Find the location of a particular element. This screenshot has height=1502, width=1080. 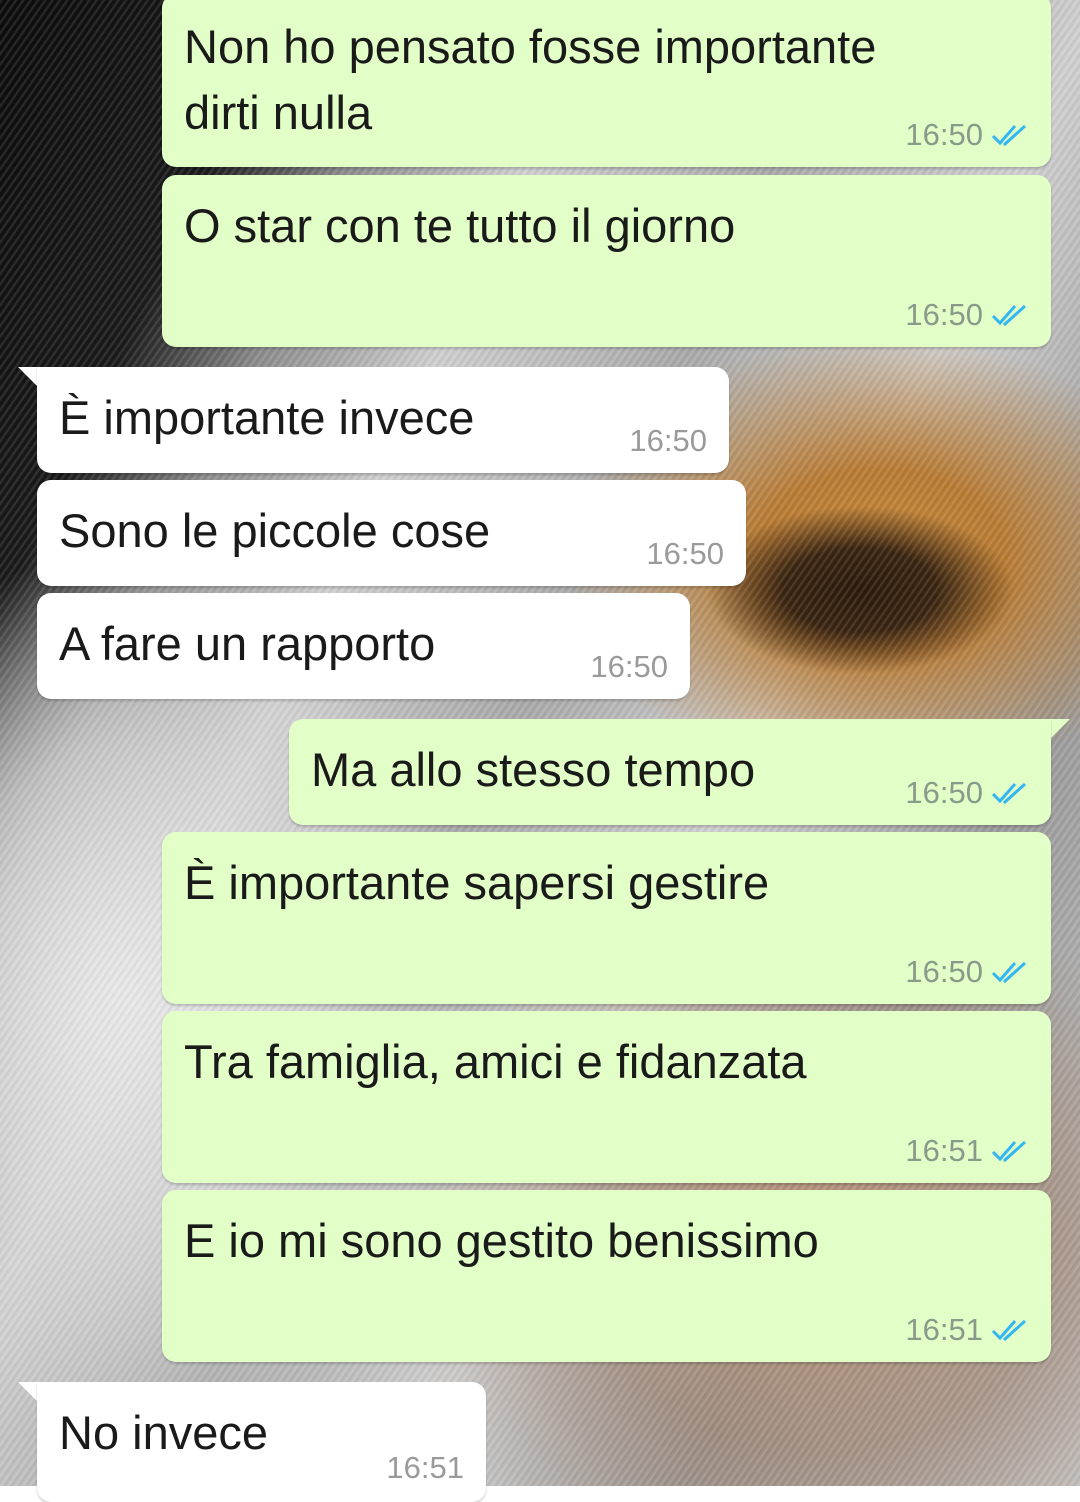

message-bubble-incoming: Sono le piccole cose 16:50 is located at coordinates (391, 533).